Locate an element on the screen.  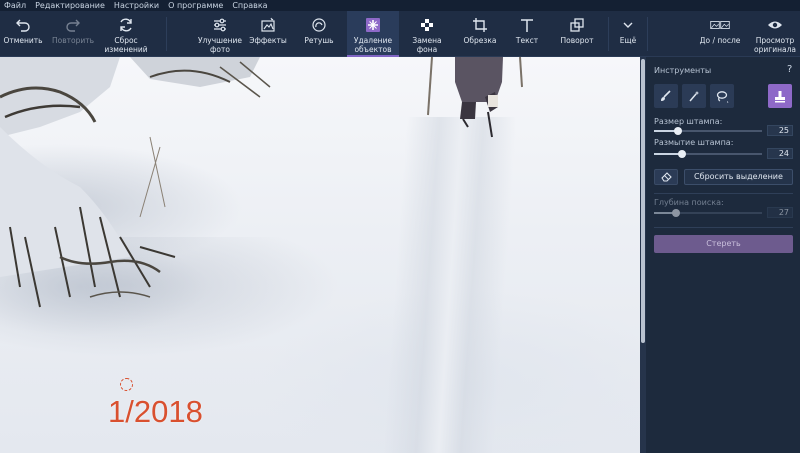
brush-cursor is located at coordinates (126, 384).